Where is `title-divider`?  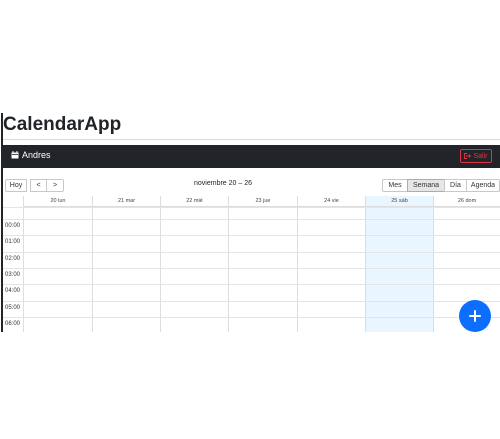 title-divider is located at coordinates (251, 139).